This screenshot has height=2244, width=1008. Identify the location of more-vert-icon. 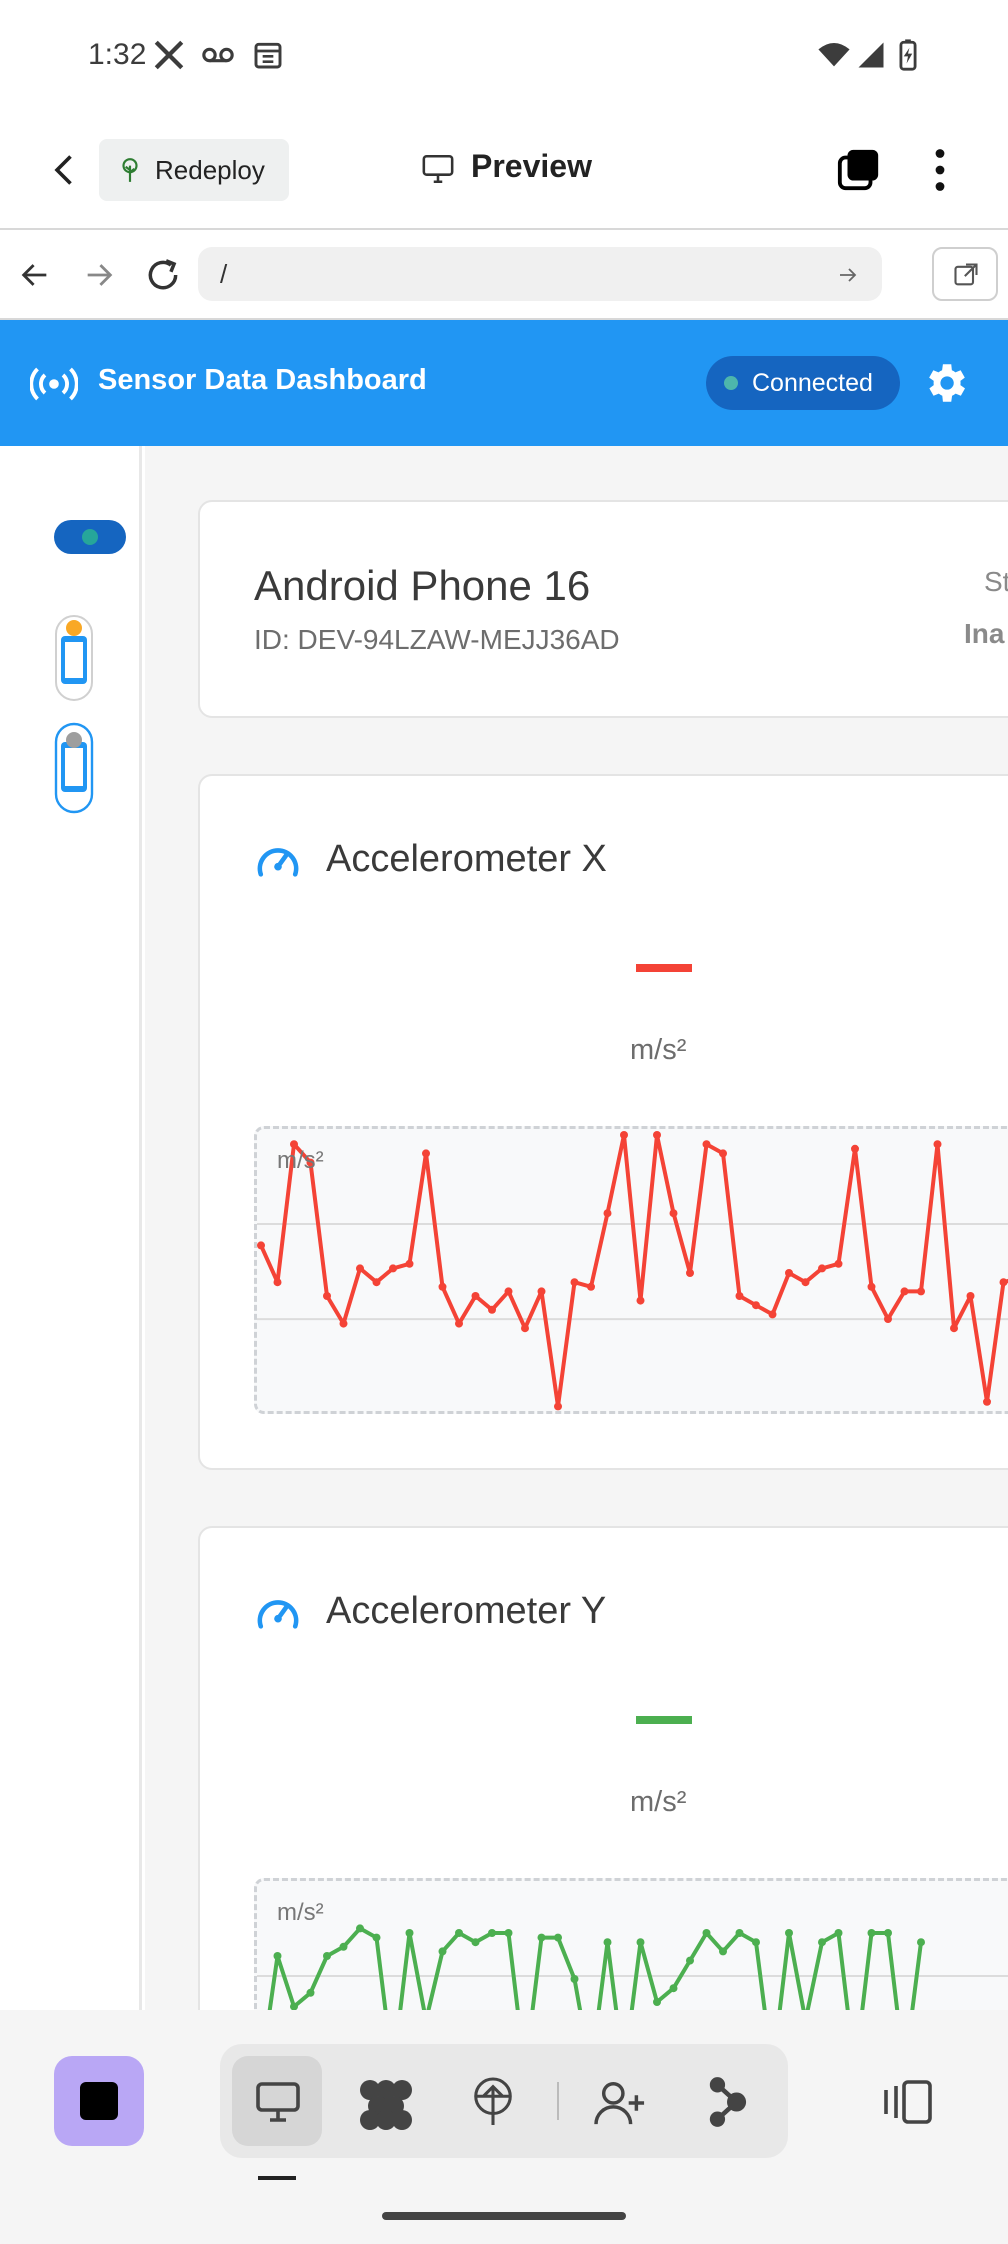
(940, 170).